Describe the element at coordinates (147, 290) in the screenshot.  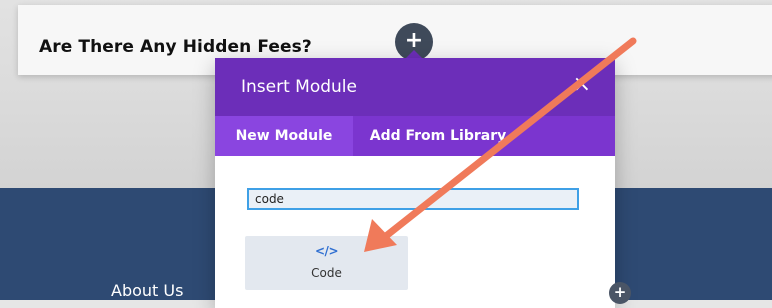
I see `footer-about-us-link: About Us` at that location.